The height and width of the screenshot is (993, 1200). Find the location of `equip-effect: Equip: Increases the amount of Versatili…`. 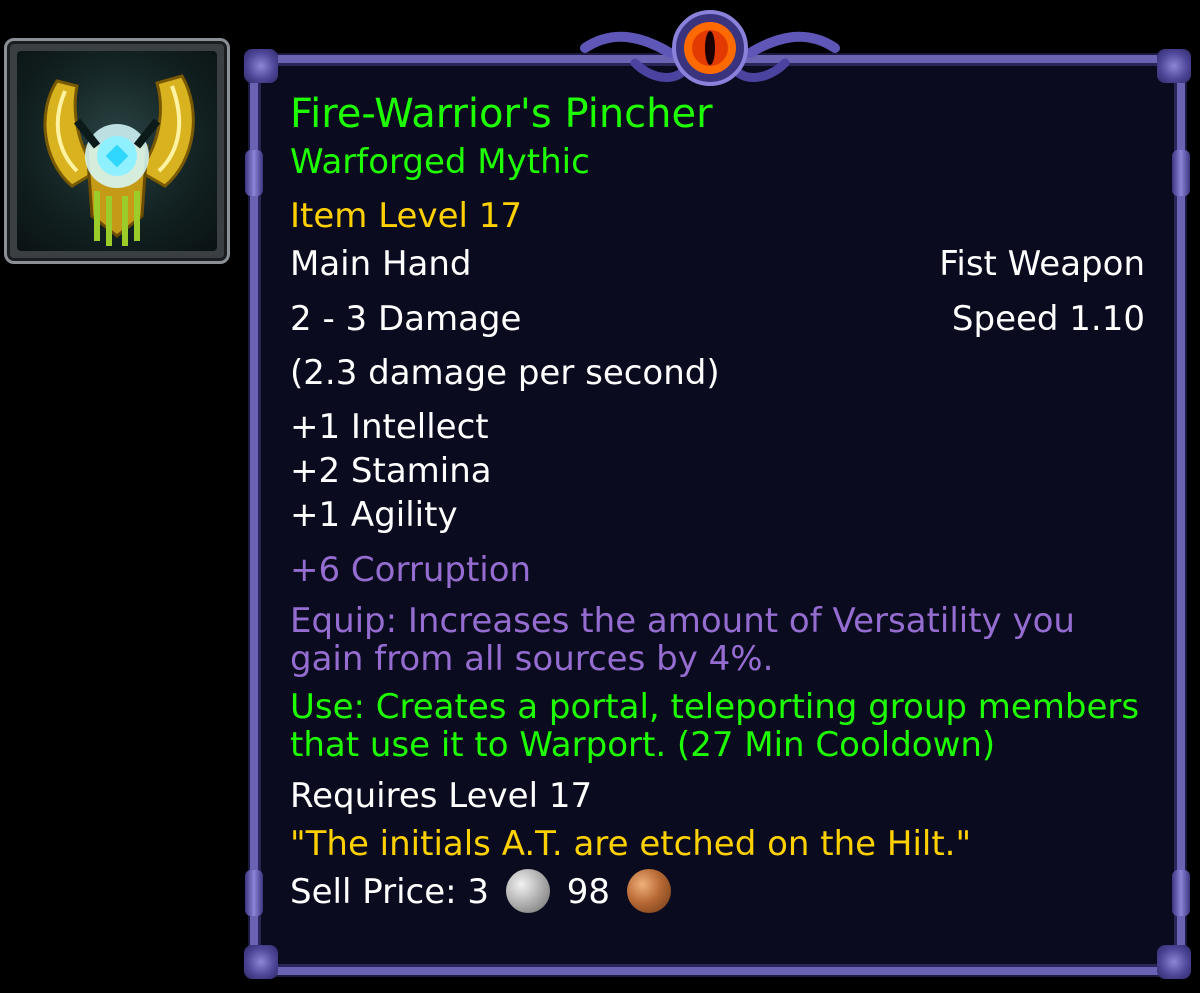

equip-effect: Equip: Increases the amount of Versatili… is located at coordinates (682, 639).